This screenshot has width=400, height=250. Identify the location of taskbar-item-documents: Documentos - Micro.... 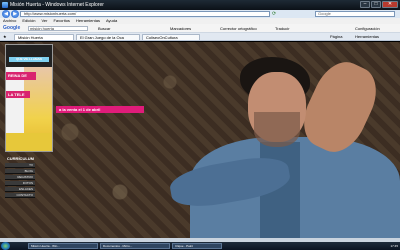
(135, 246).